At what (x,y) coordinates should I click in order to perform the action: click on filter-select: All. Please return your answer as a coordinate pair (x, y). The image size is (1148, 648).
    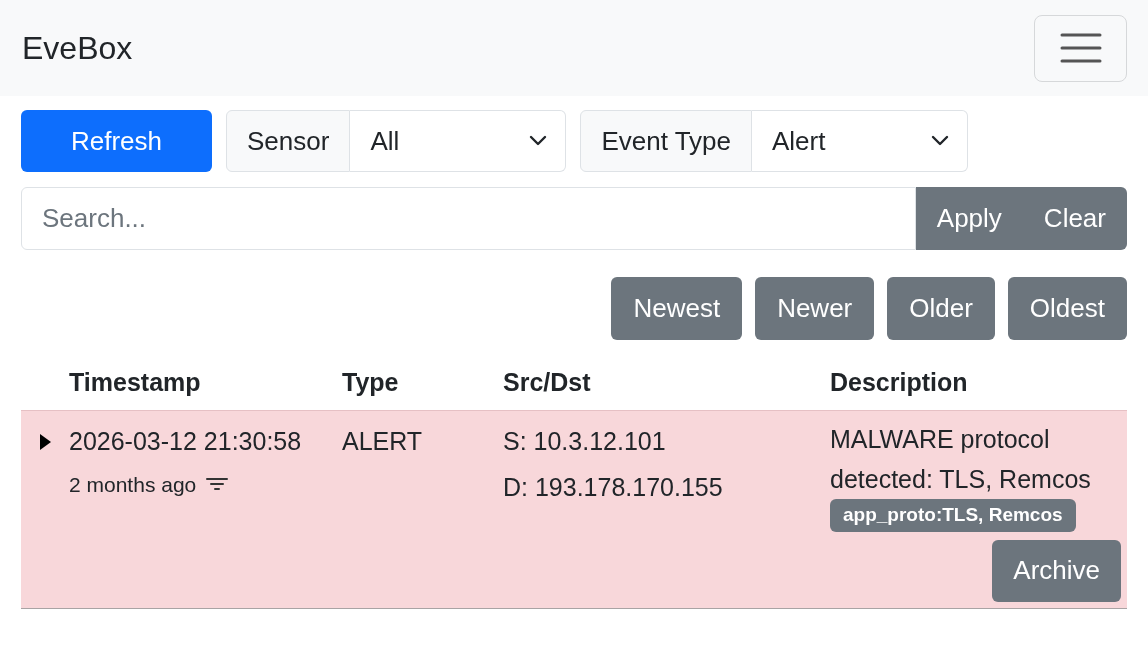
    Looking at the image, I should click on (458, 141).